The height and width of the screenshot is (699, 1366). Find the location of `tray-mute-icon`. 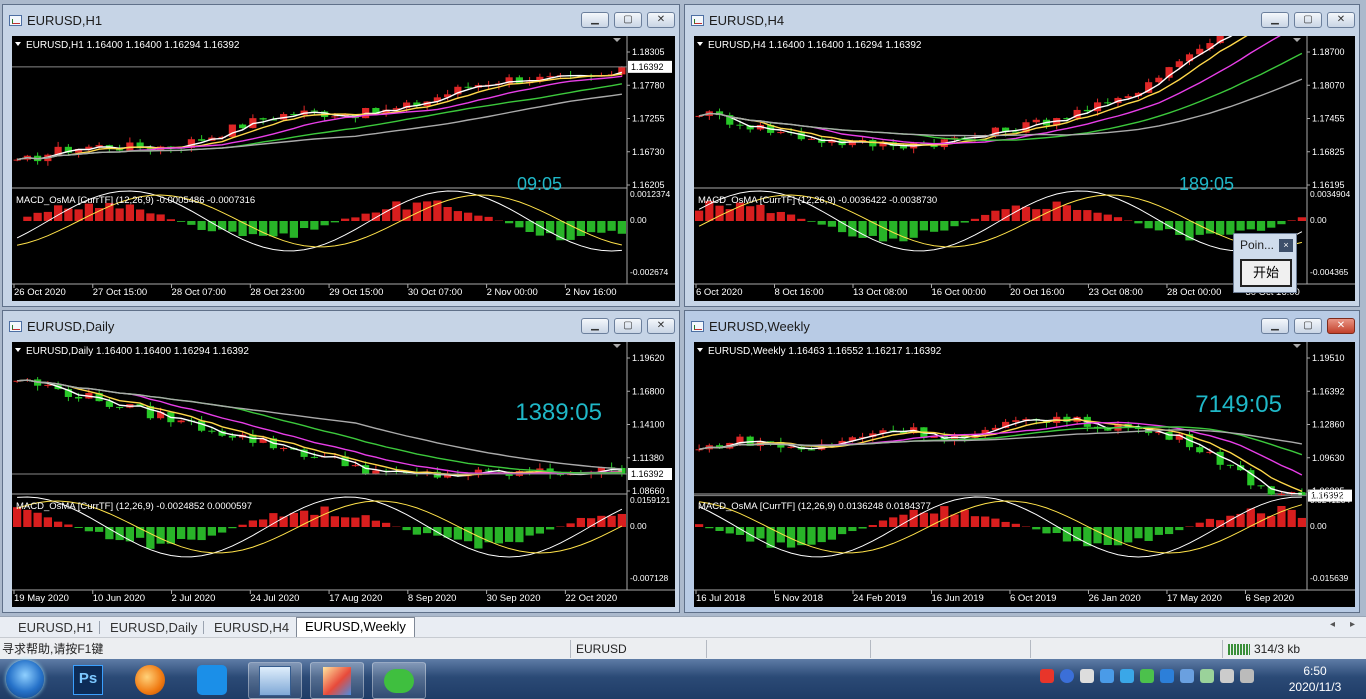

tray-mute-icon is located at coordinates (1247, 676).